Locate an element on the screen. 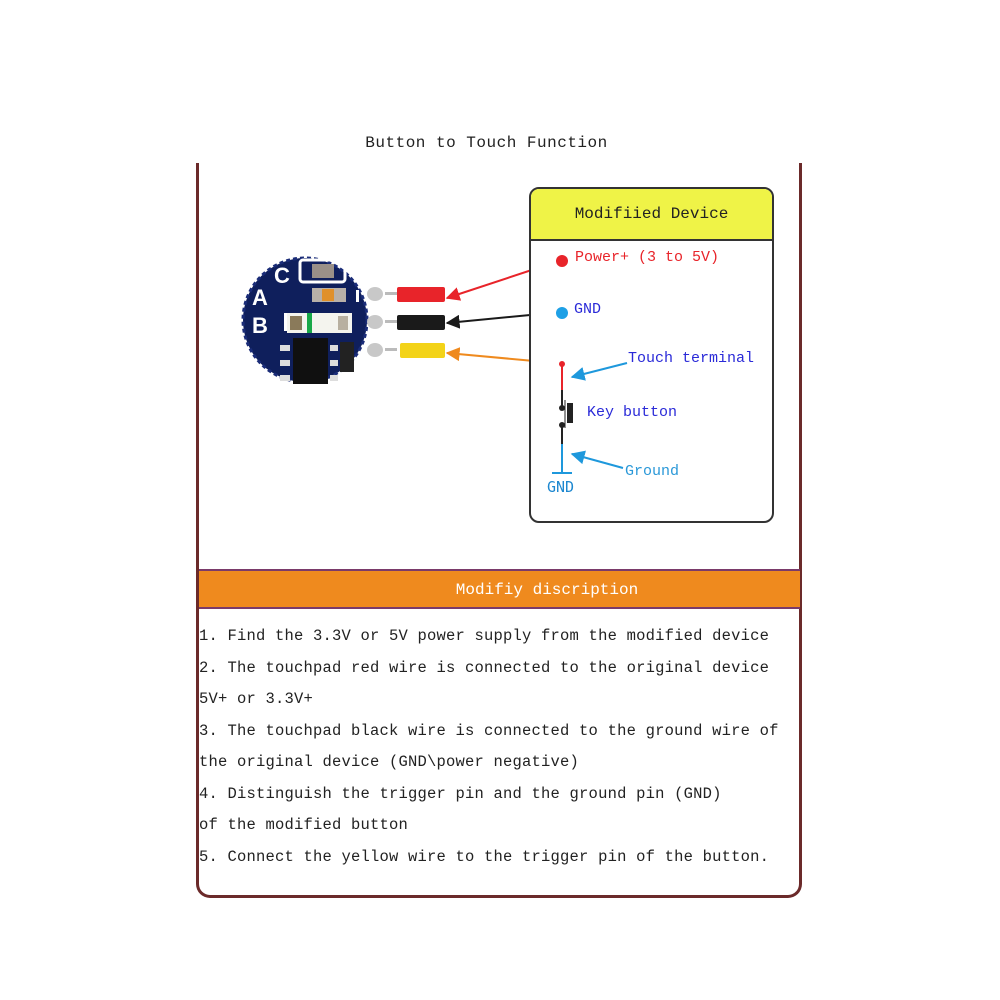  gnd-label: GND is located at coordinates (588, 309).